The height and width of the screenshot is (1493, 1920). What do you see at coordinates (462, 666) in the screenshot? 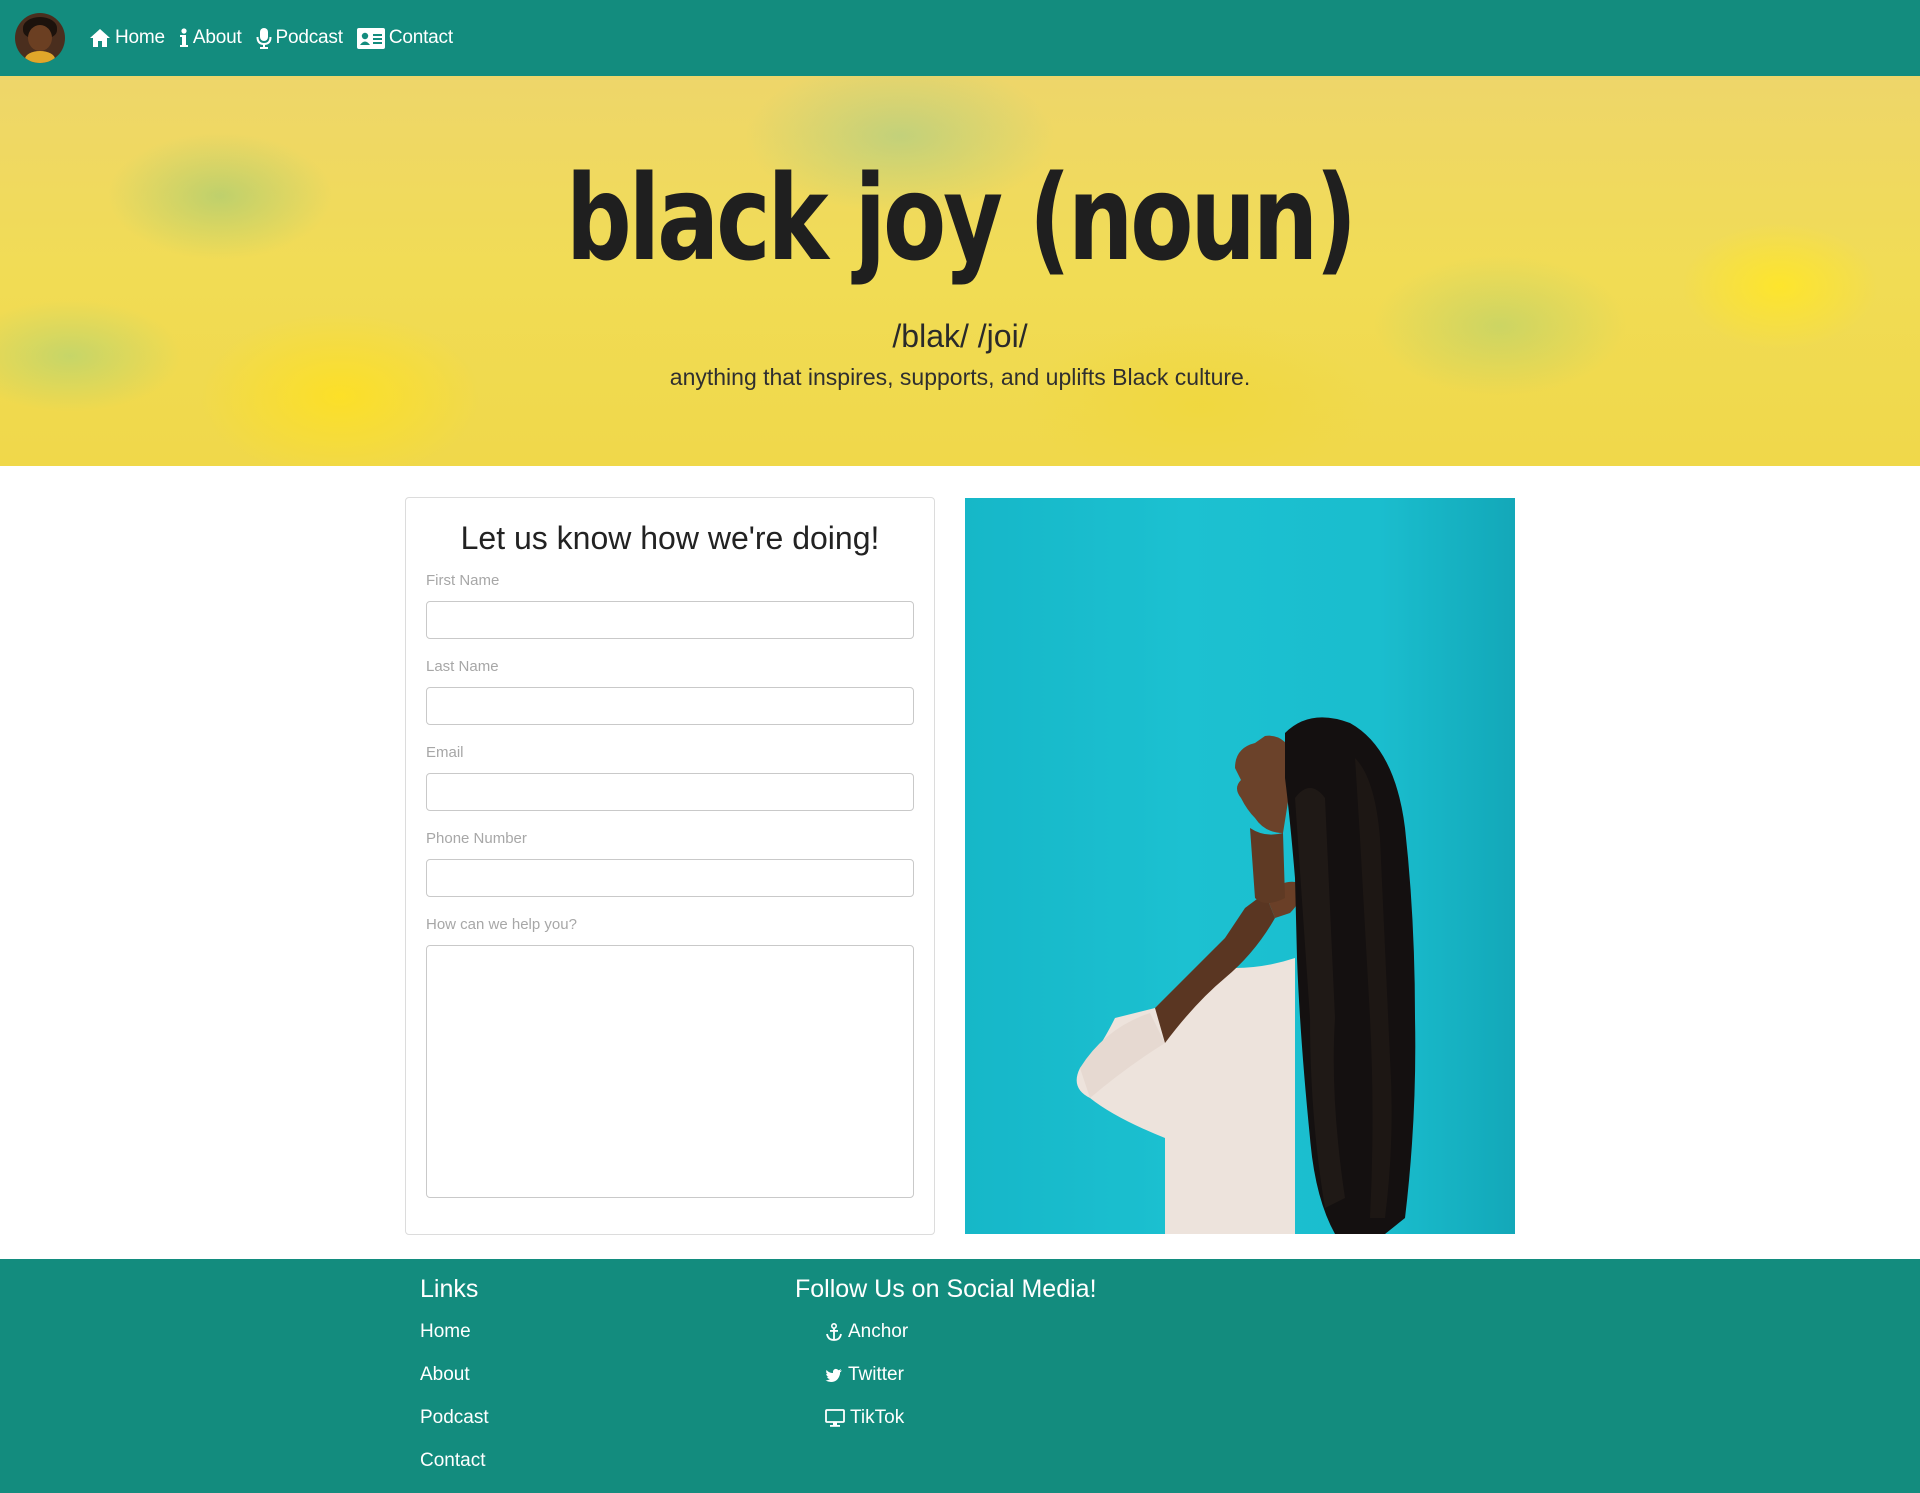
I see `last-name-label: Last Name` at bounding box center [462, 666].